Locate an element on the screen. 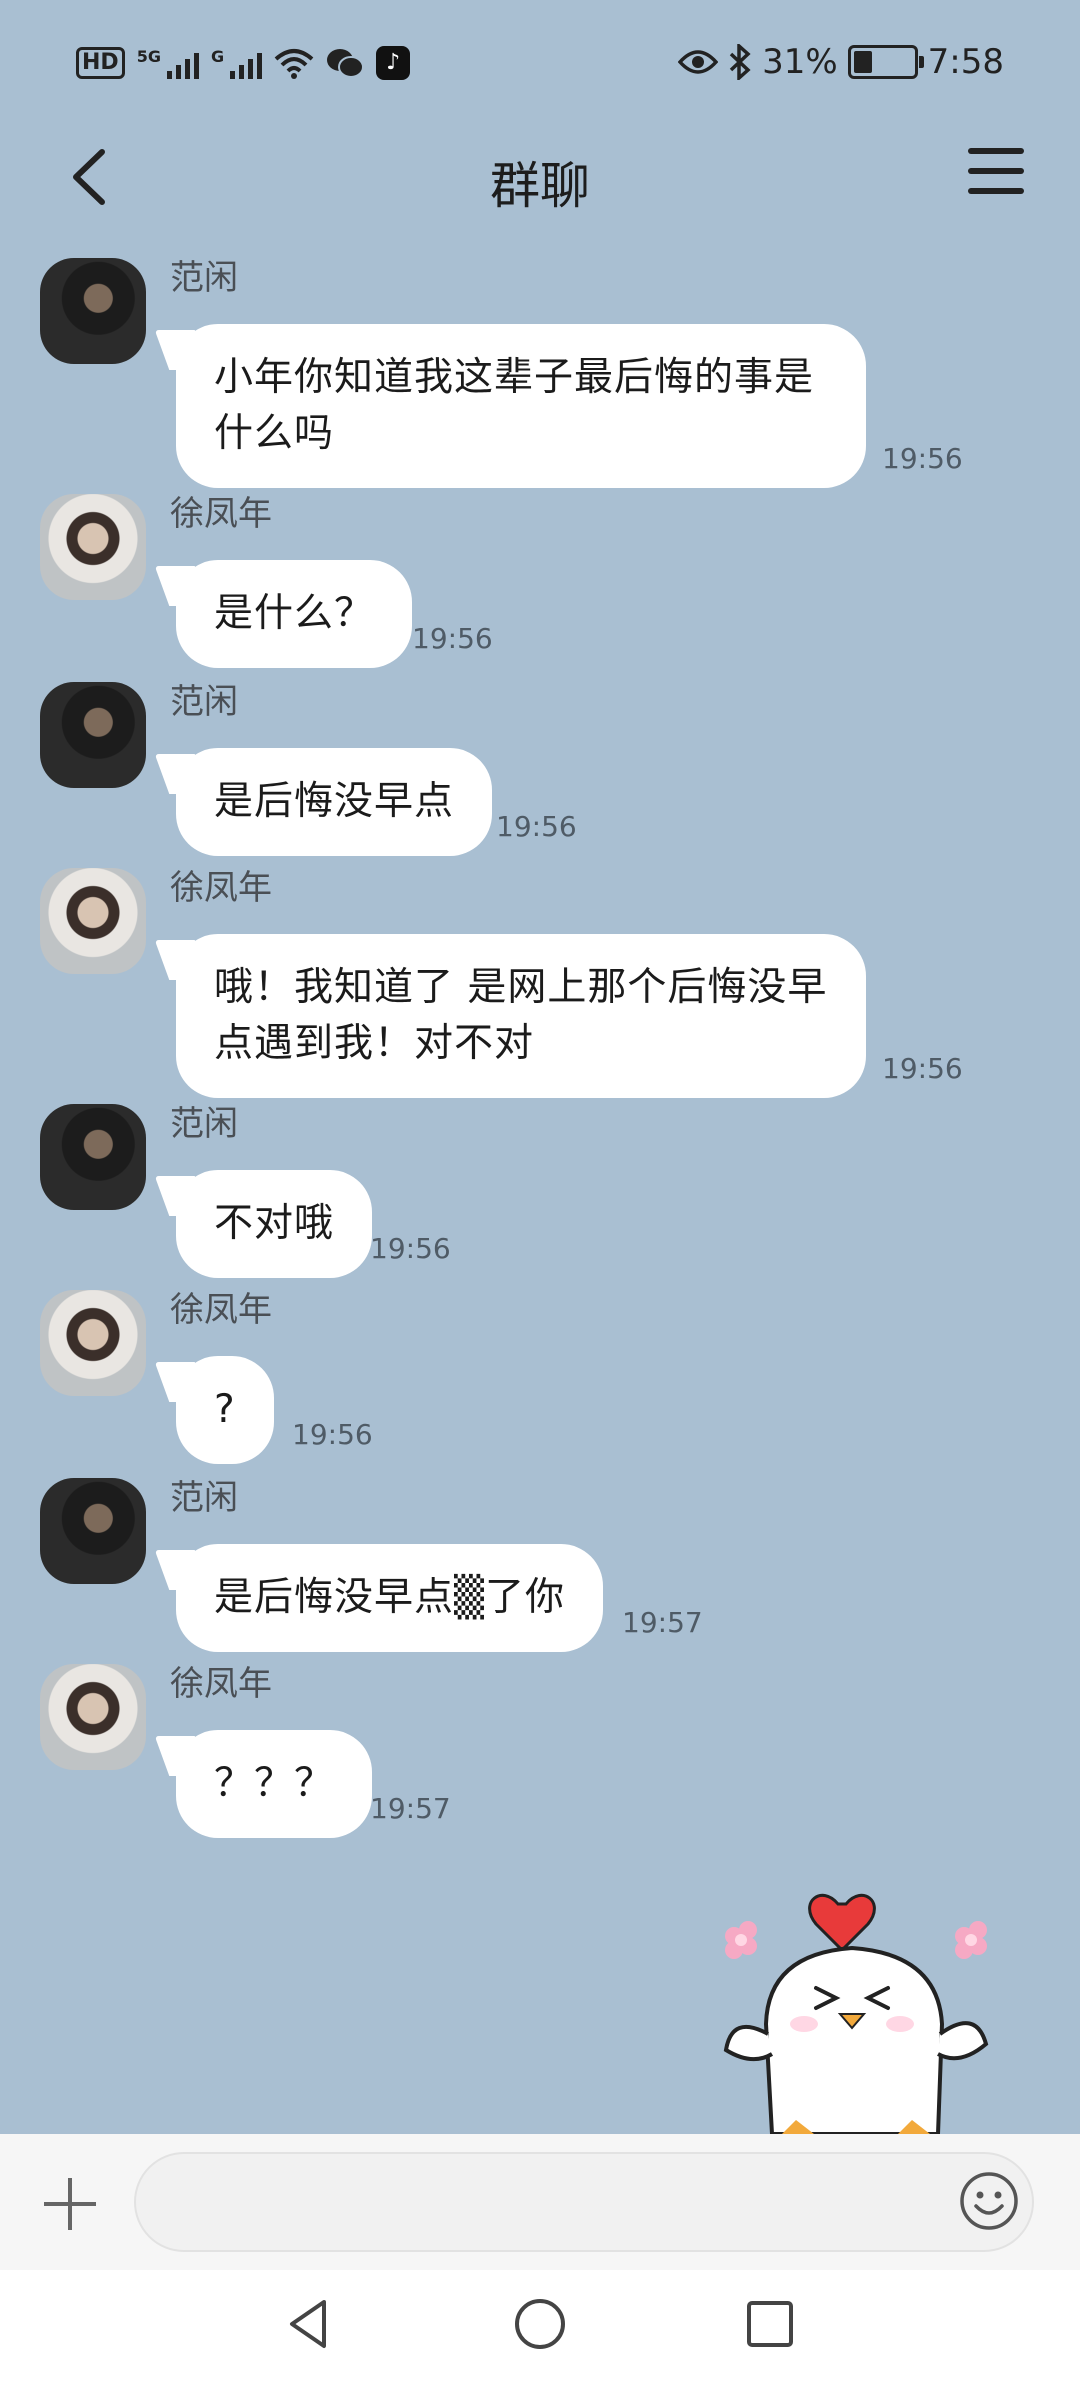 Image resolution: width=1080 pixels, height=2388 pixels. message-bubble: 小年你知道我这辈子最后悔的事是什么吗 is located at coordinates (521, 406).